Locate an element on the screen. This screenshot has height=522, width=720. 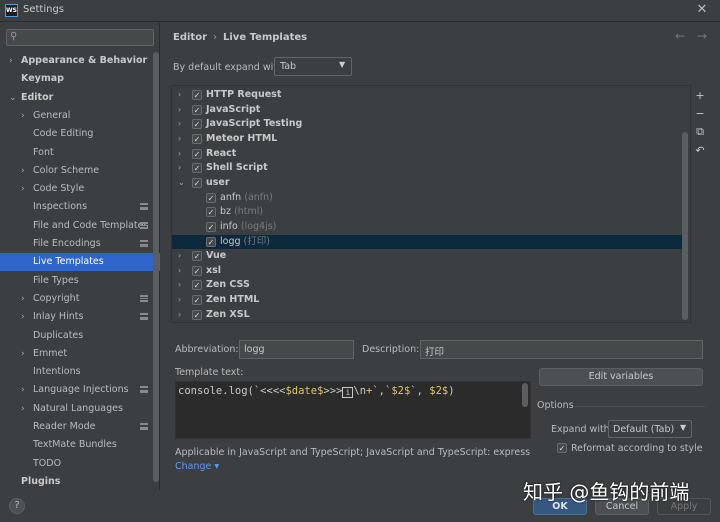
sidebar-item: Duplicates is located at coordinates (80, 336).